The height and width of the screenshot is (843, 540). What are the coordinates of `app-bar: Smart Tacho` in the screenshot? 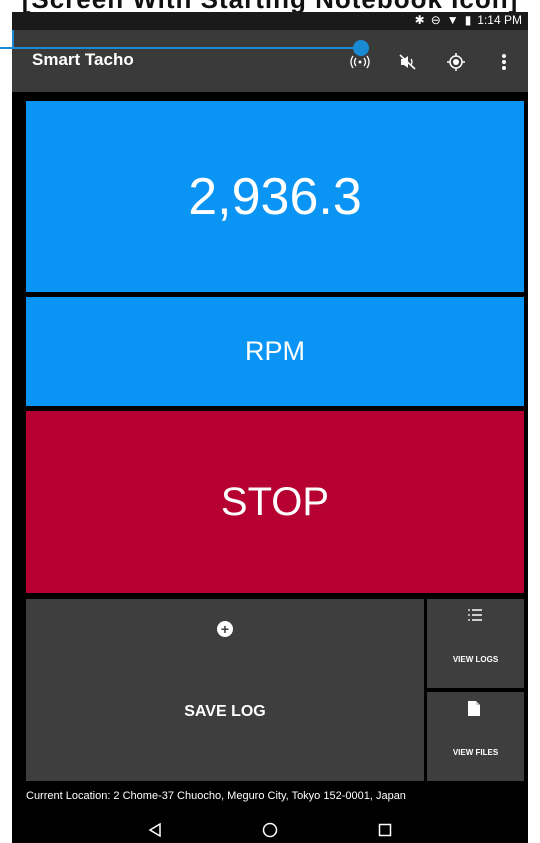 It's located at (270, 61).